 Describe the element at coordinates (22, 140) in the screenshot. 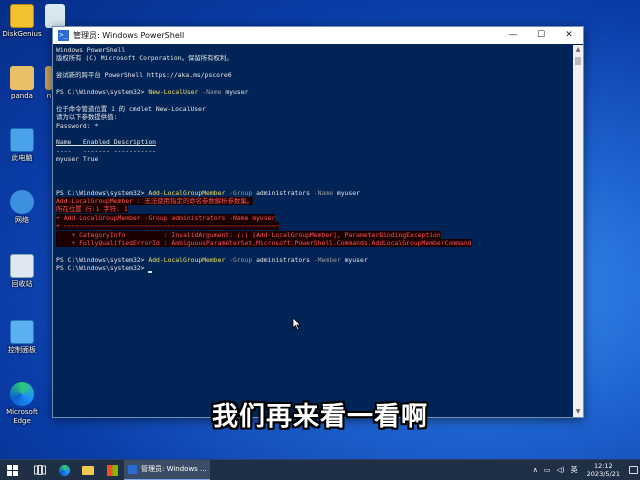

I see `computer-icon` at that location.